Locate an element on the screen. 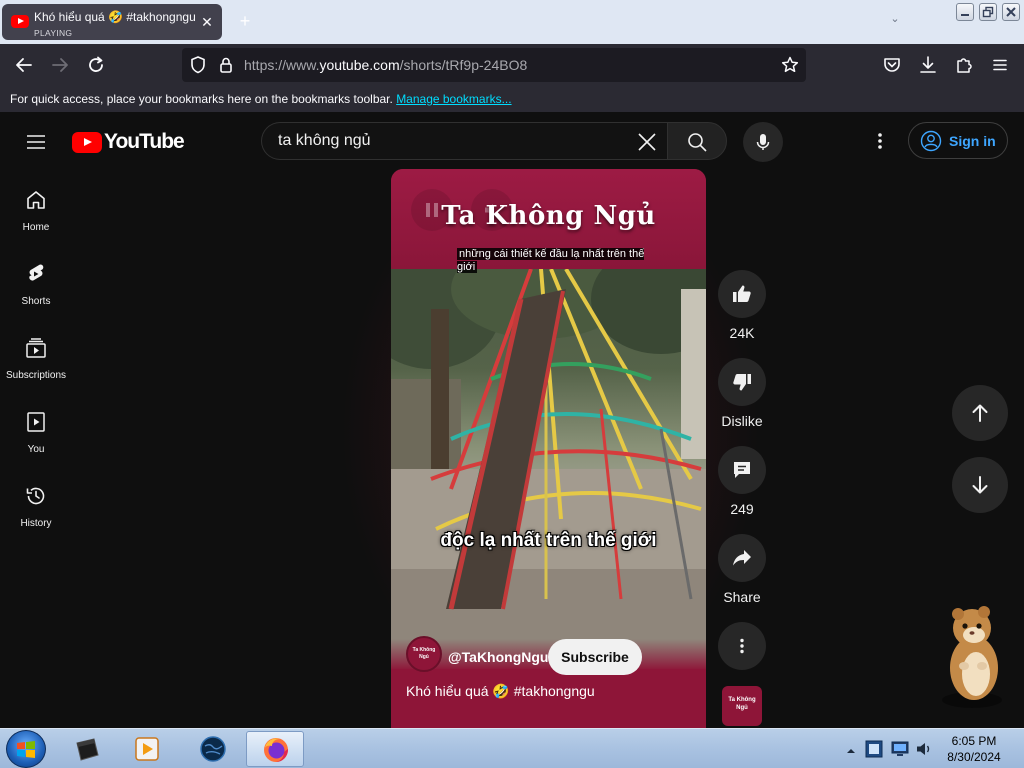 The width and height of the screenshot is (1024, 768). history-icon is located at coordinates (35, 496).